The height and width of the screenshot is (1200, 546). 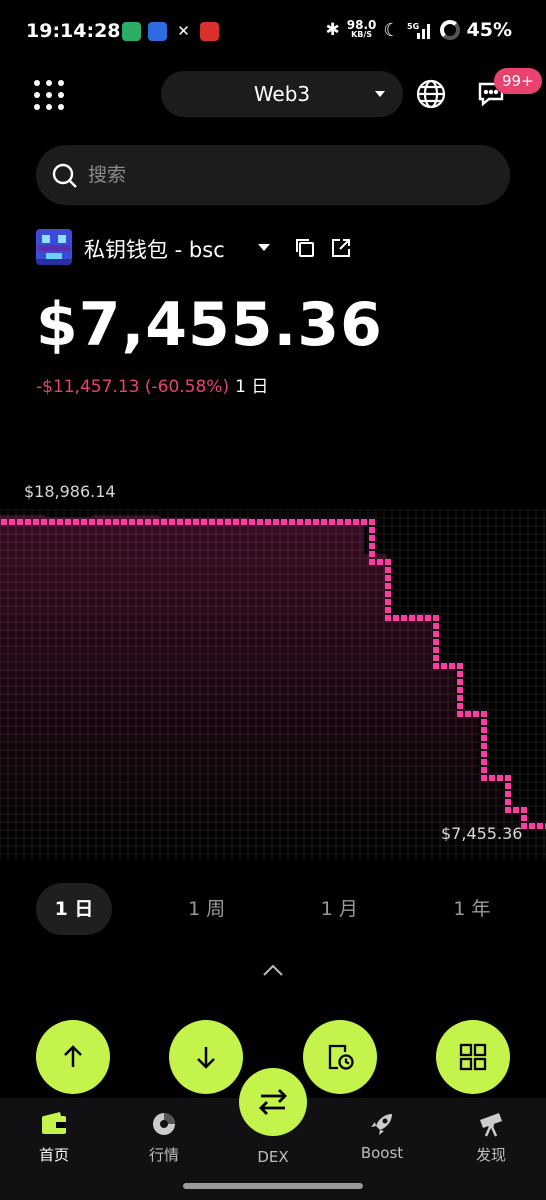 What do you see at coordinates (273, 970) in the screenshot?
I see `chevron-up-icon` at bounding box center [273, 970].